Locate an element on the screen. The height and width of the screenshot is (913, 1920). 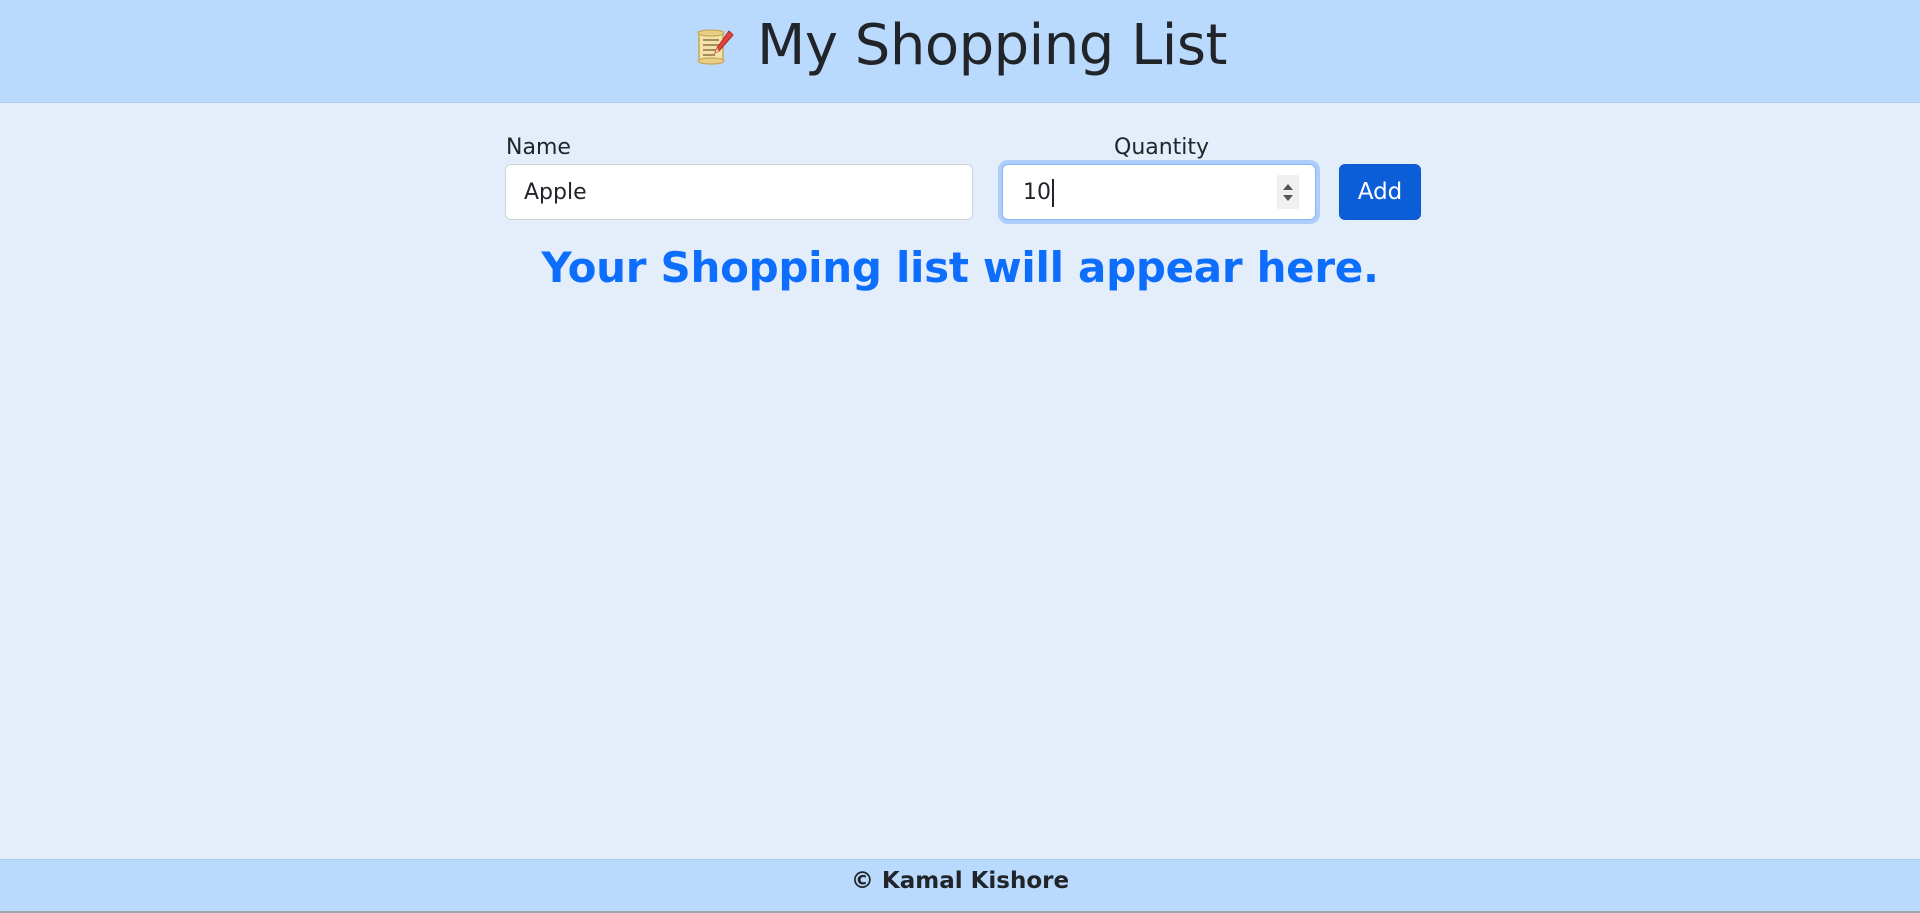
name-input is located at coordinates (739, 192).